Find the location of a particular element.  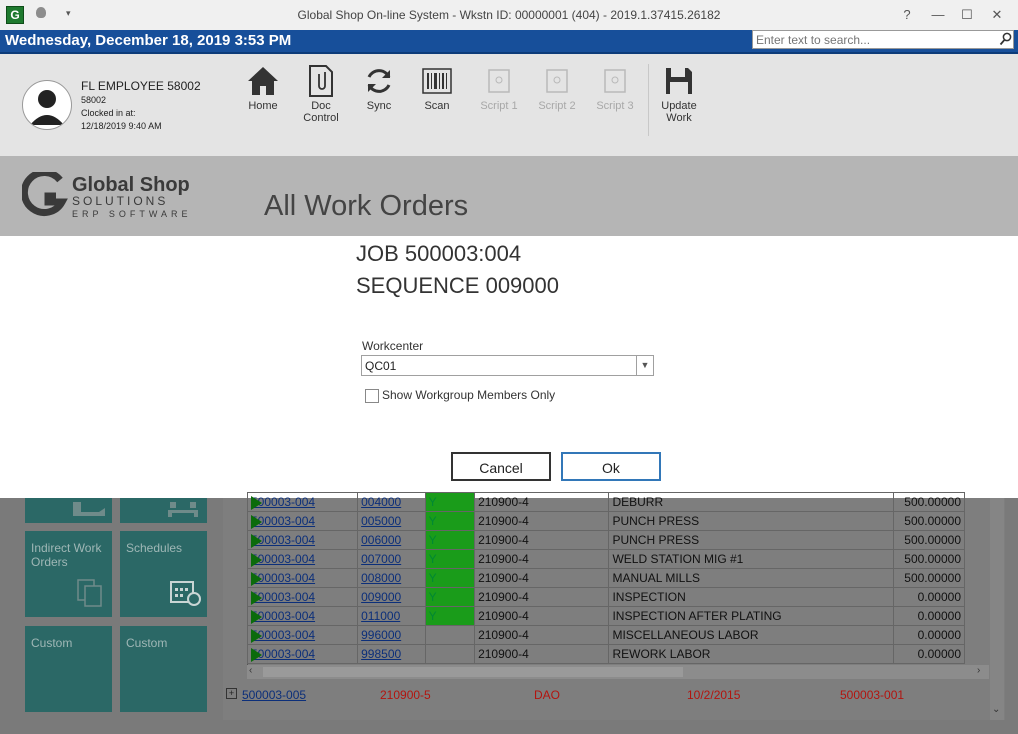

tile-top-right is located at coordinates (163, 510).